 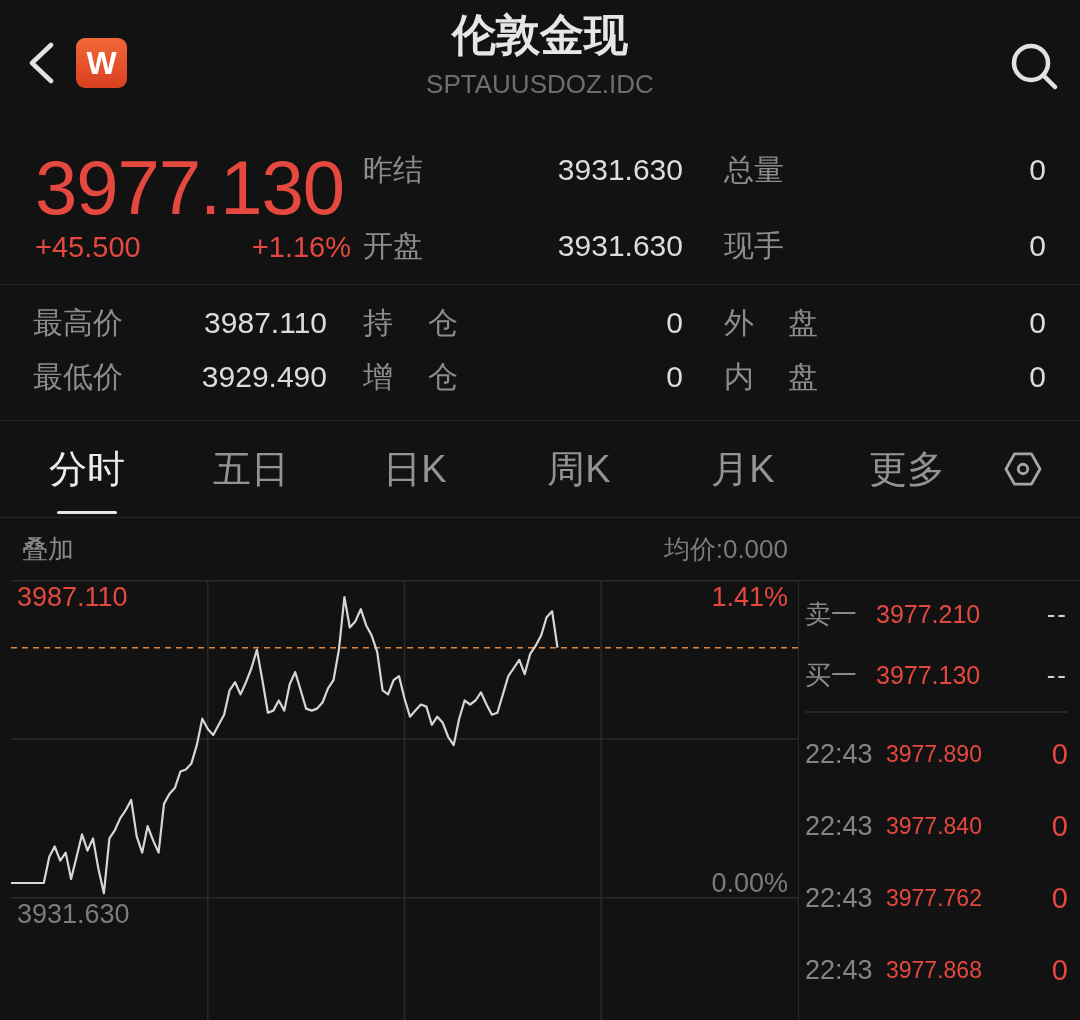 I want to click on percent-change: +1.16%, so click(x=301, y=247).